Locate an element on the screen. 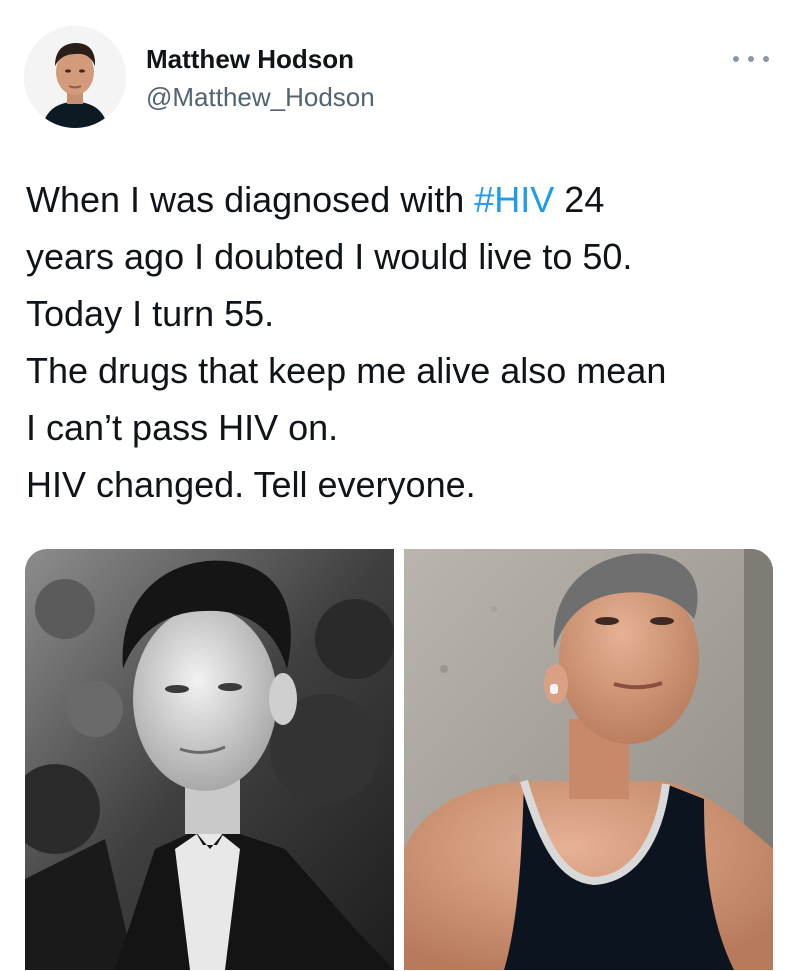 The width and height of the screenshot is (797, 971). tweet-line: years ago I doubted I would live to 50. is located at coordinates (329, 256).